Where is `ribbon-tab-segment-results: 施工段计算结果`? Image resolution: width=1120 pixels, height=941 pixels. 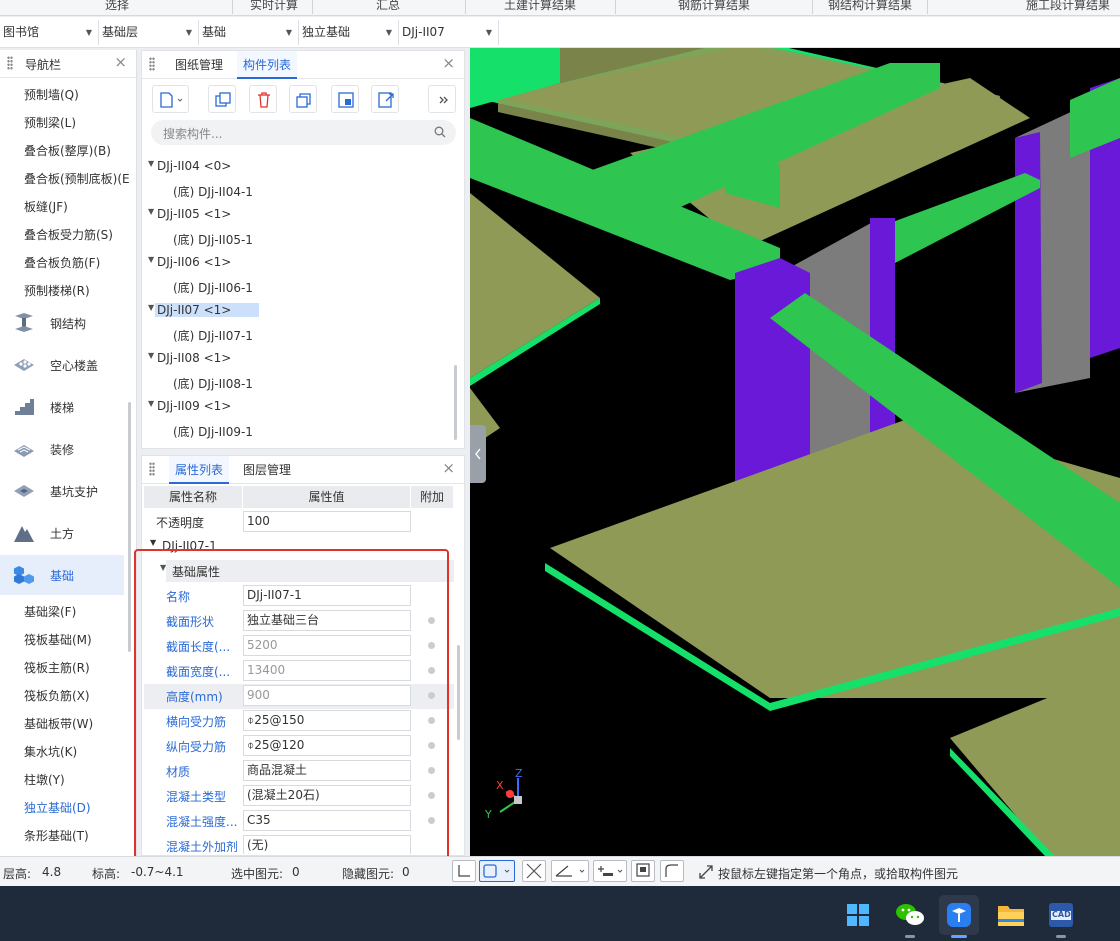 ribbon-tab-segment-results: 施工段计算结果 is located at coordinates (1068, 6).